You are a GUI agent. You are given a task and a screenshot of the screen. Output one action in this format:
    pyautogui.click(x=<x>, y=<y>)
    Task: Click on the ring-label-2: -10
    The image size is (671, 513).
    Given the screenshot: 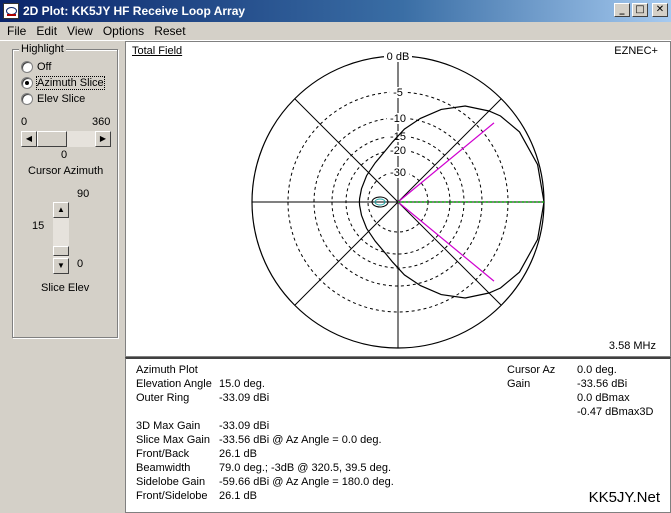 What is the action you would take?
    pyautogui.click(x=398, y=119)
    